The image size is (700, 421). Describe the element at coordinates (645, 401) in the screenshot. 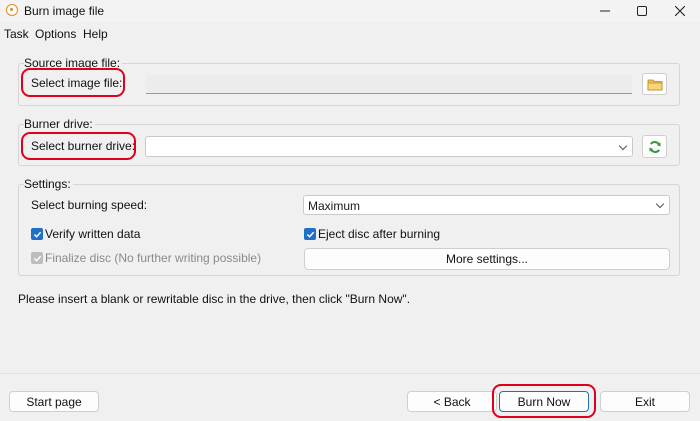

I see `exit-button: Exit` at that location.